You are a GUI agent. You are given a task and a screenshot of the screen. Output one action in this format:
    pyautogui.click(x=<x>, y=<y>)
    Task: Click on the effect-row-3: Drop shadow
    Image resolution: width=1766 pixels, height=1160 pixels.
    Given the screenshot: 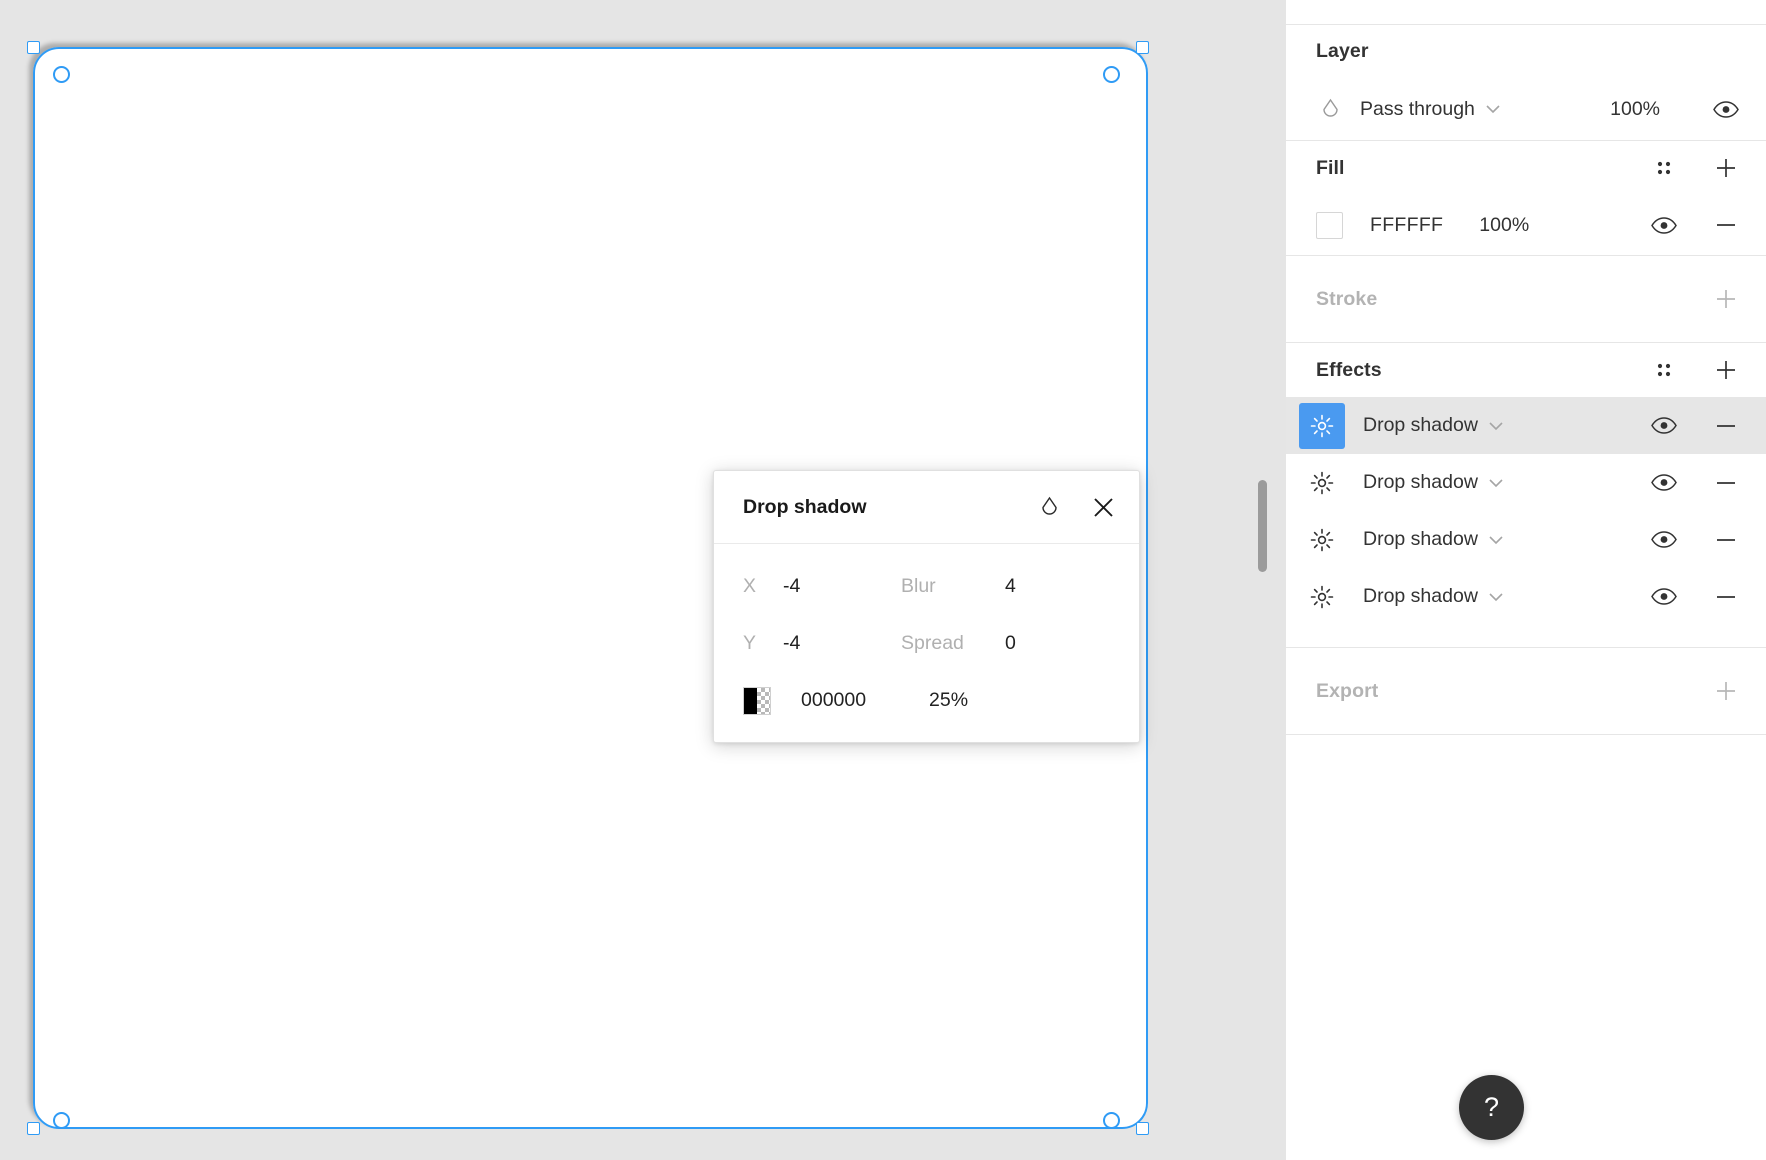 What is the action you would take?
    pyautogui.click(x=1526, y=596)
    